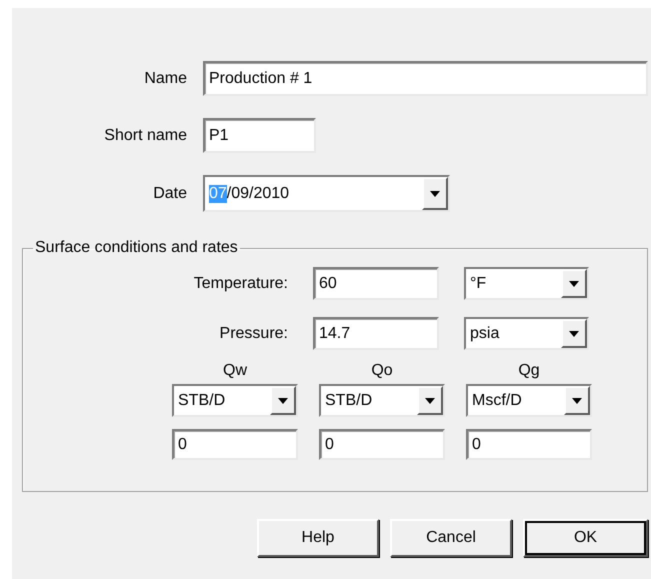  Describe the element at coordinates (526, 283) in the screenshot. I see `unit-dropdown: °F` at that location.